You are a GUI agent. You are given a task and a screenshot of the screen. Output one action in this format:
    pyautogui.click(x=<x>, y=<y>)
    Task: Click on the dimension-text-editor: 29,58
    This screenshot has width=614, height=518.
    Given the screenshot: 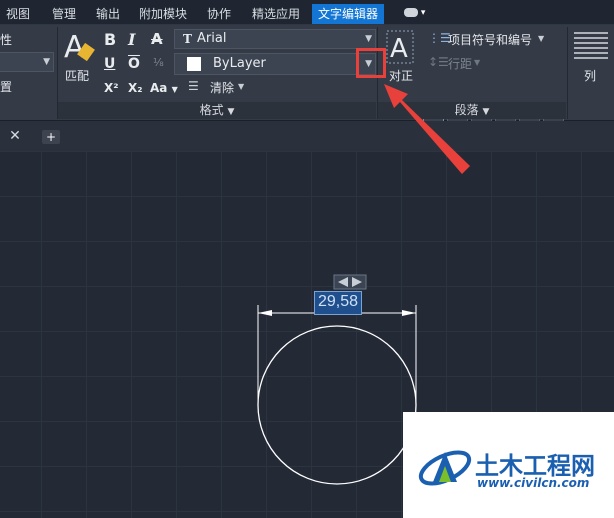 What is the action you would take?
    pyautogui.click(x=338, y=303)
    